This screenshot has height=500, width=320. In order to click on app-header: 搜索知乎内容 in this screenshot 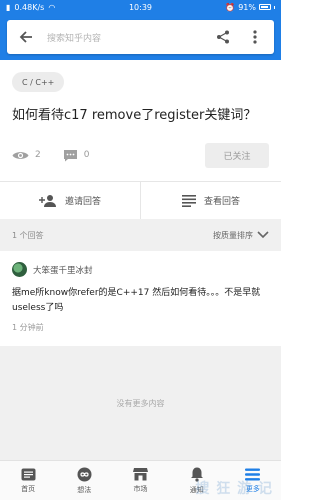, I will do `click(140, 37)`.